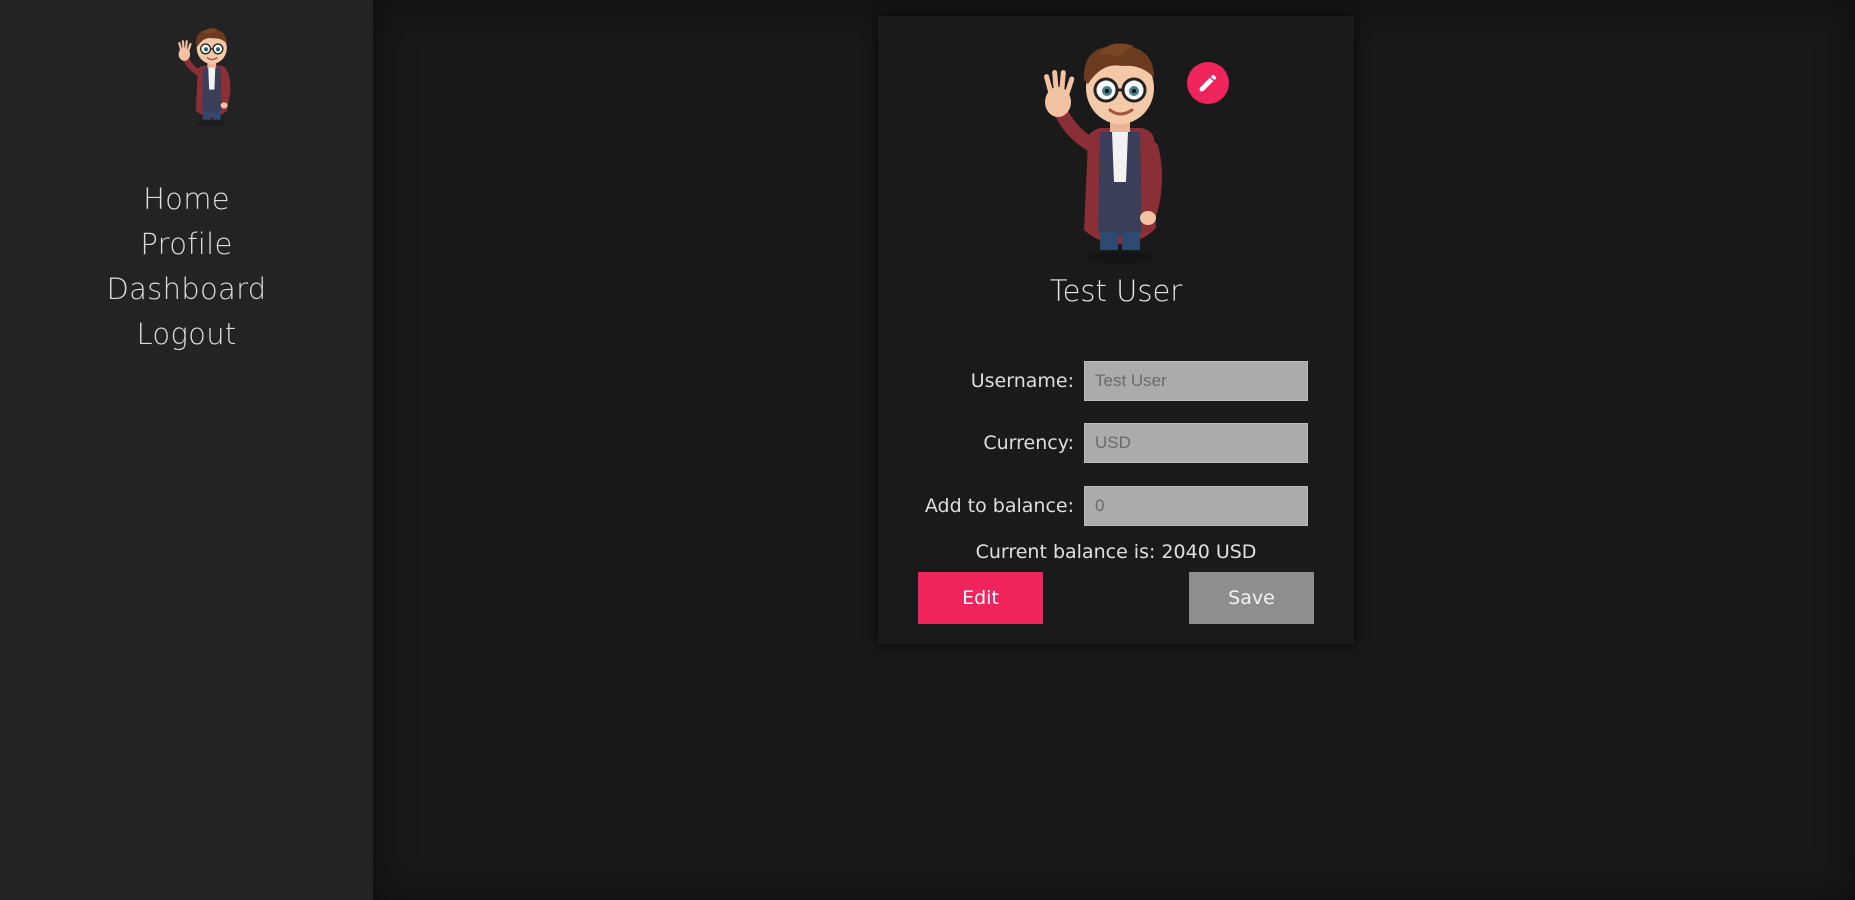  I want to click on edit-button: Edit, so click(980, 598).